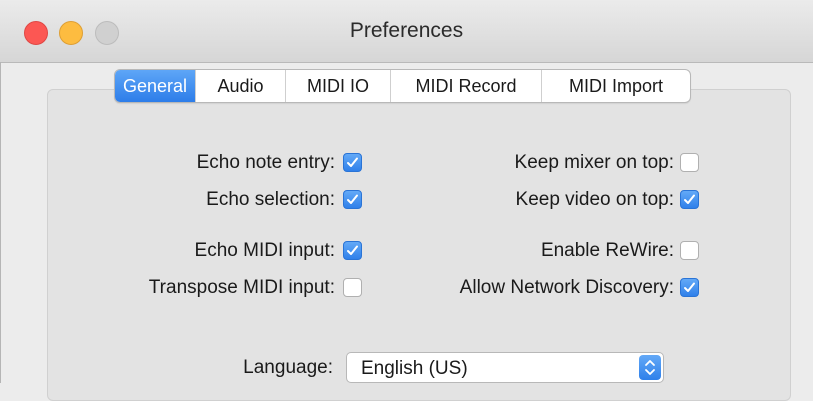 The height and width of the screenshot is (401, 813). I want to click on allow-network-discovery-checkbox, so click(689, 287).